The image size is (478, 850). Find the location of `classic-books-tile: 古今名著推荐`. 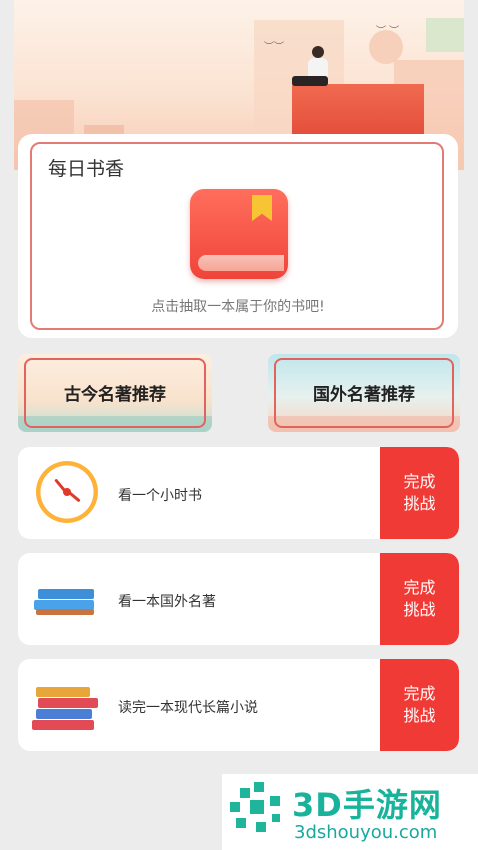

classic-books-tile: 古今名著推荐 is located at coordinates (115, 393).